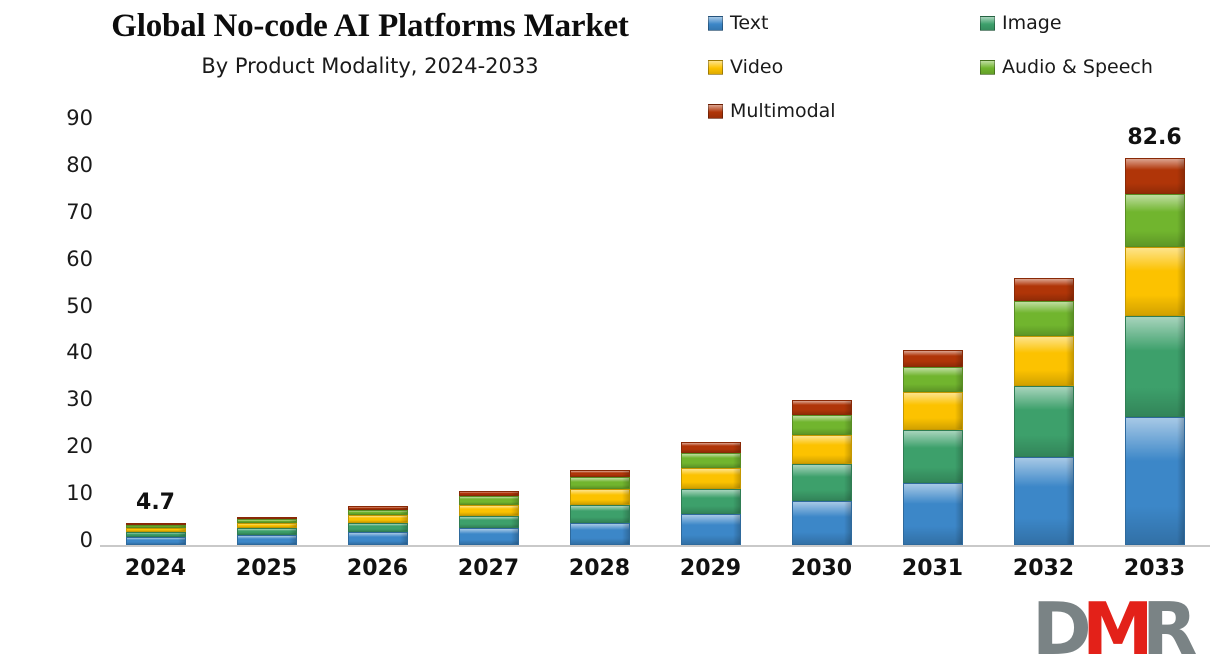 The image size is (1216, 663). Describe the element at coordinates (710, 568) in the screenshot. I see `x-tick-2029: 2029` at that location.